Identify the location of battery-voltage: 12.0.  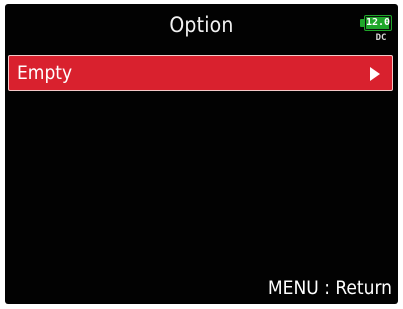
(378, 22).